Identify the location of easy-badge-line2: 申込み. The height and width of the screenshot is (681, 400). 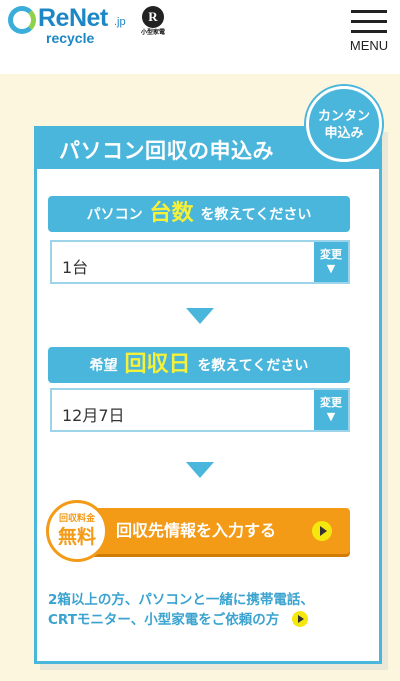
(344, 133).